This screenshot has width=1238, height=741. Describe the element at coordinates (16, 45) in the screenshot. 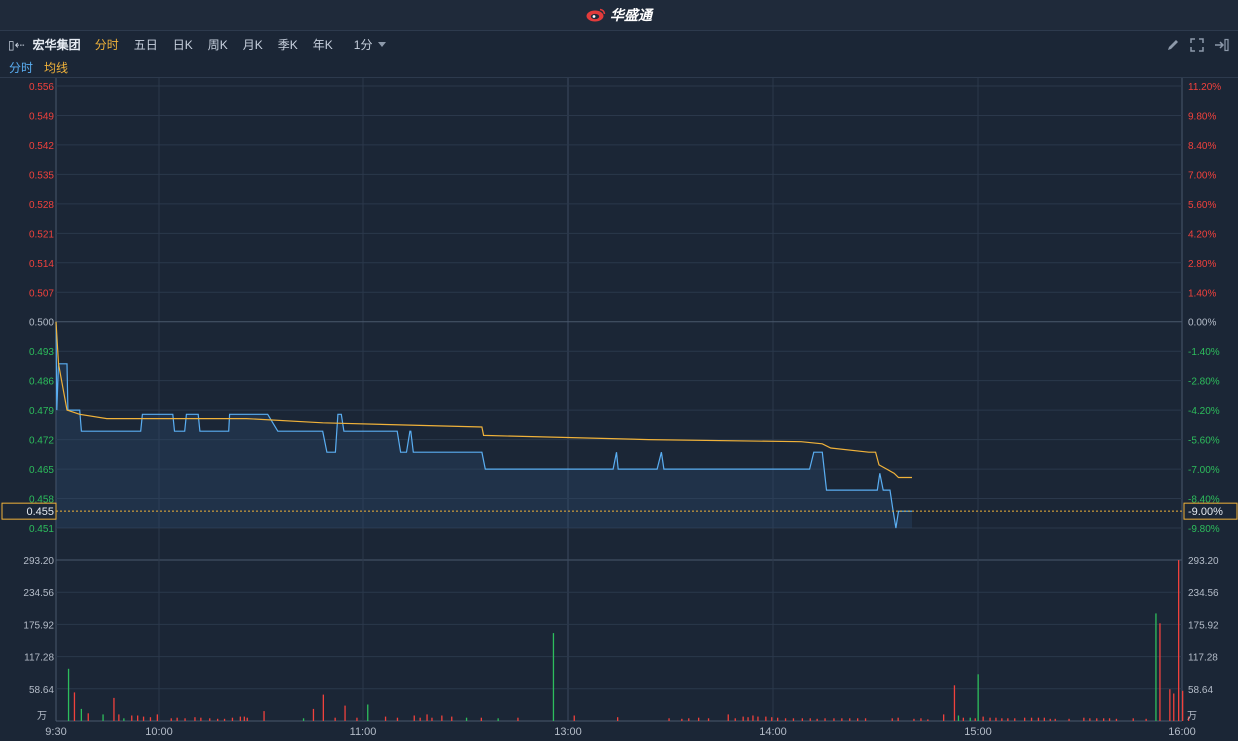

I see `back-collapse-icon: ▯⇠` at that location.